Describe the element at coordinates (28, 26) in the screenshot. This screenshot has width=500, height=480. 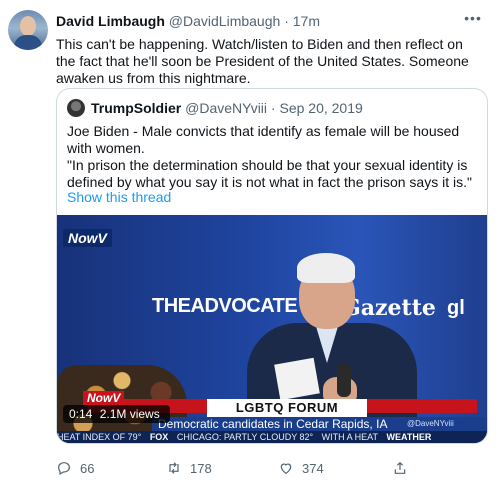
I see `avatar-face` at that location.